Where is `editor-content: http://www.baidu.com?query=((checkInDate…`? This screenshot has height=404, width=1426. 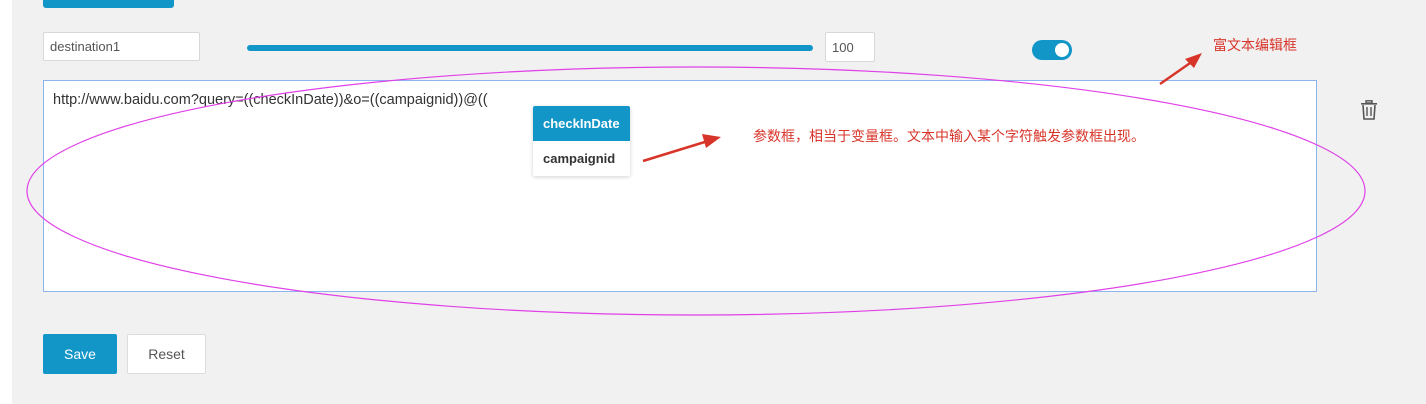 editor-content: http://www.baidu.com?query=((checkInDate… is located at coordinates (270, 100).